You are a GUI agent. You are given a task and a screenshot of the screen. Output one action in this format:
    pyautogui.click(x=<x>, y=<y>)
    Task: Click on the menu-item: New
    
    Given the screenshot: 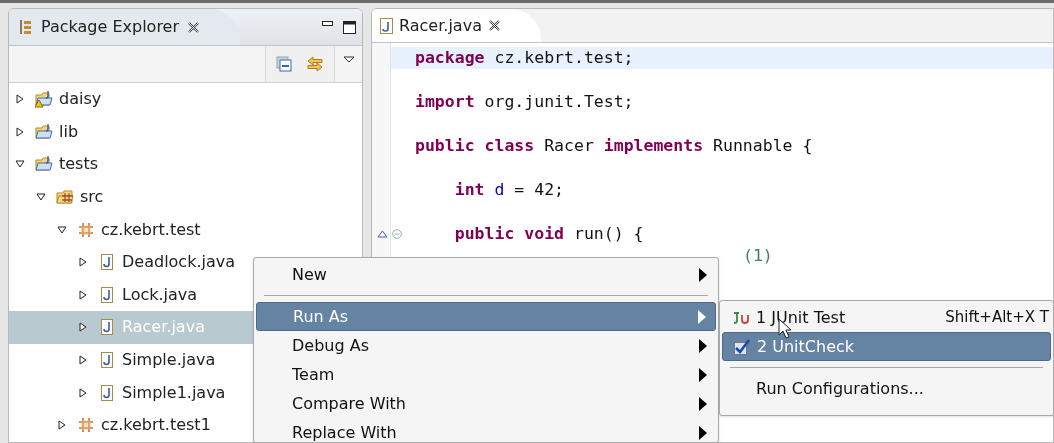 What is the action you would take?
    pyautogui.click(x=486, y=274)
    